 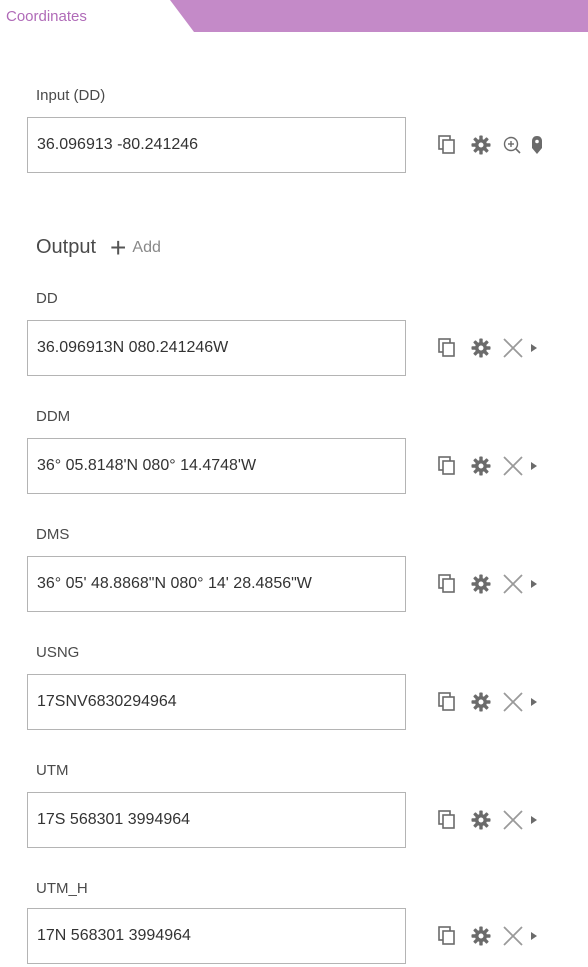 I want to click on output-box-dd, so click(x=216, y=348).